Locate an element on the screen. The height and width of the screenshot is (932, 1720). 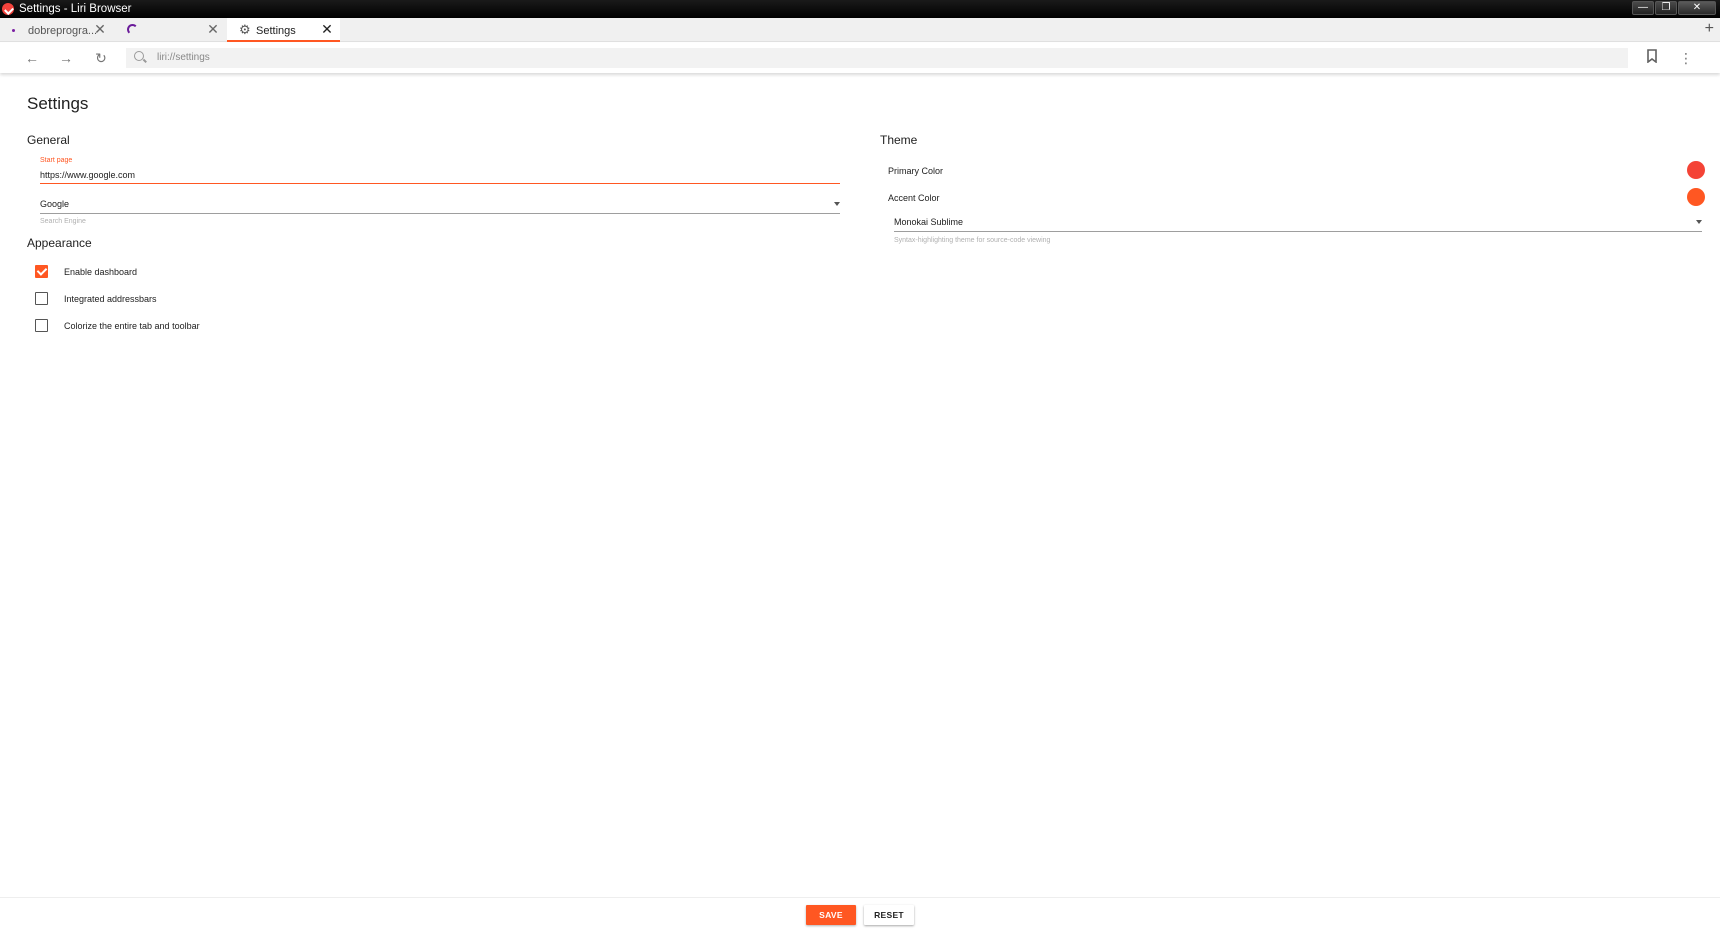
gear-icon: ⚙ is located at coordinates (245, 29).